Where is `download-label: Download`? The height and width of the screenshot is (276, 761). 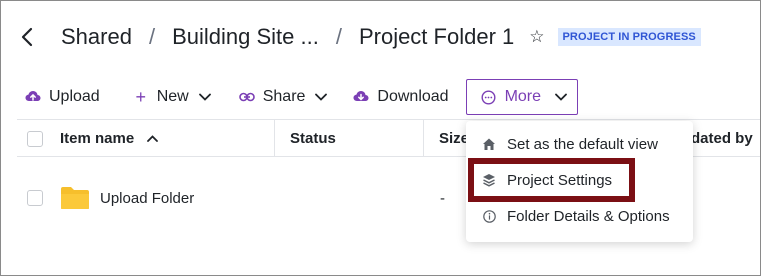 download-label: Download is located at coordinates (413, 96).